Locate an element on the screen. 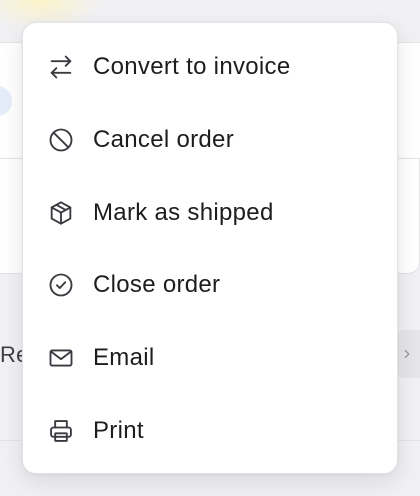 The height and width of the screenshot is (496, 420). mail-icon is located at coordinates (61, 358).